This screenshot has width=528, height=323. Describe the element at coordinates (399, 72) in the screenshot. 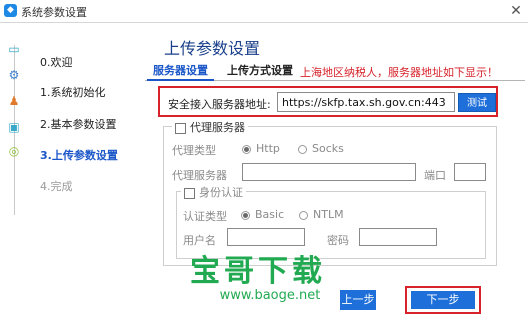

I see `shanghai-notice: 上海地区纳税人，服务器地址如下显示！` at that location.